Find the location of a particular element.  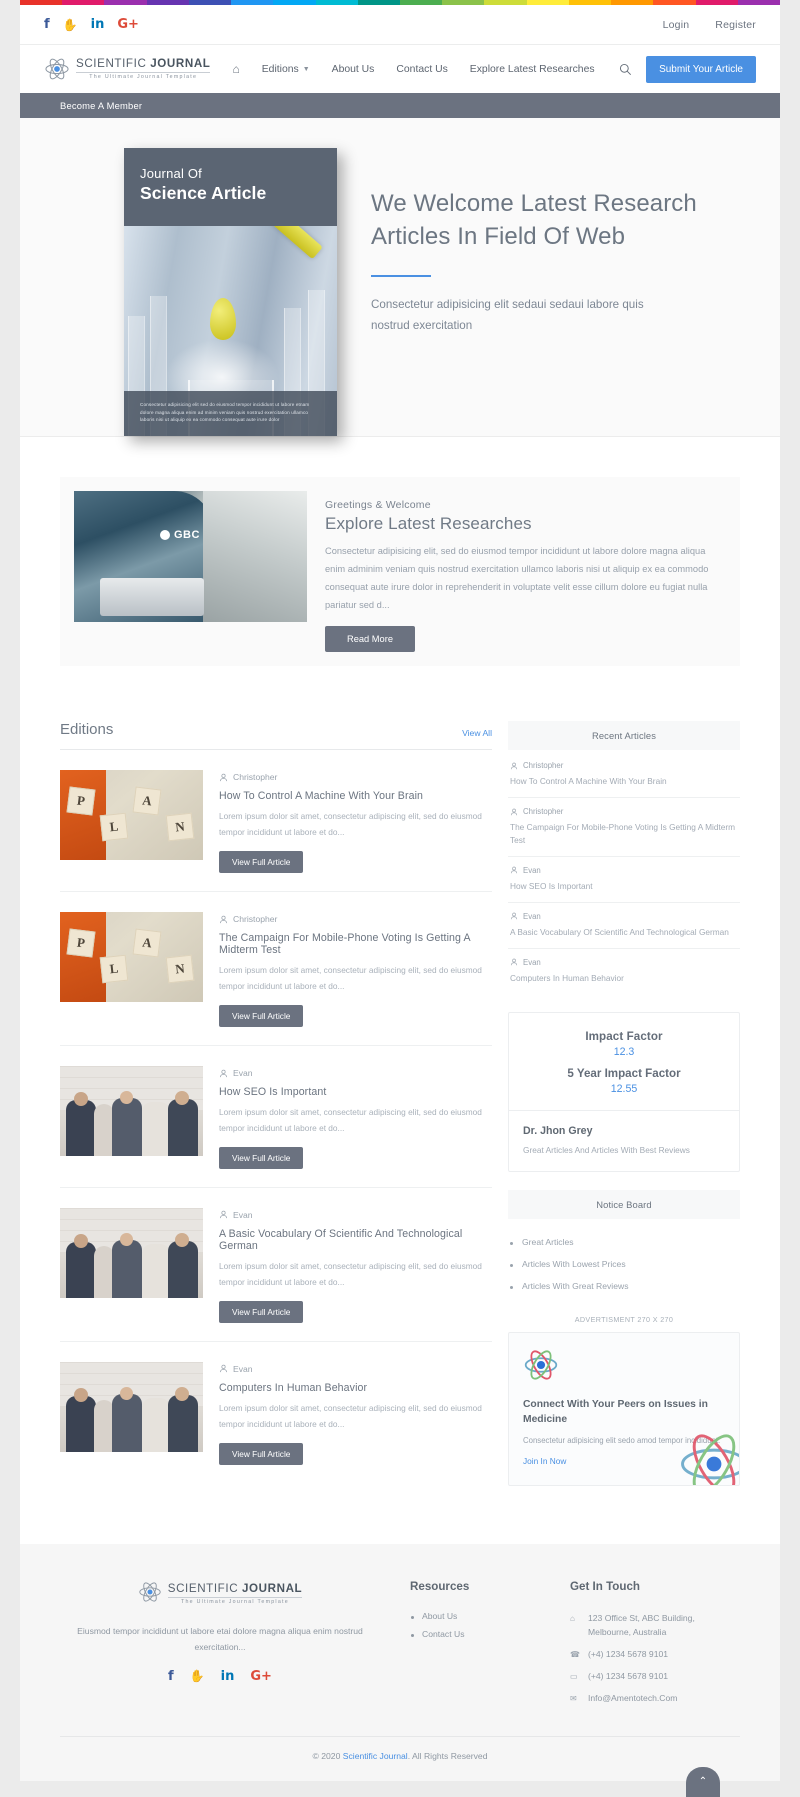

article-title: How SEO Is Important is located at coordinates (355, 1092).